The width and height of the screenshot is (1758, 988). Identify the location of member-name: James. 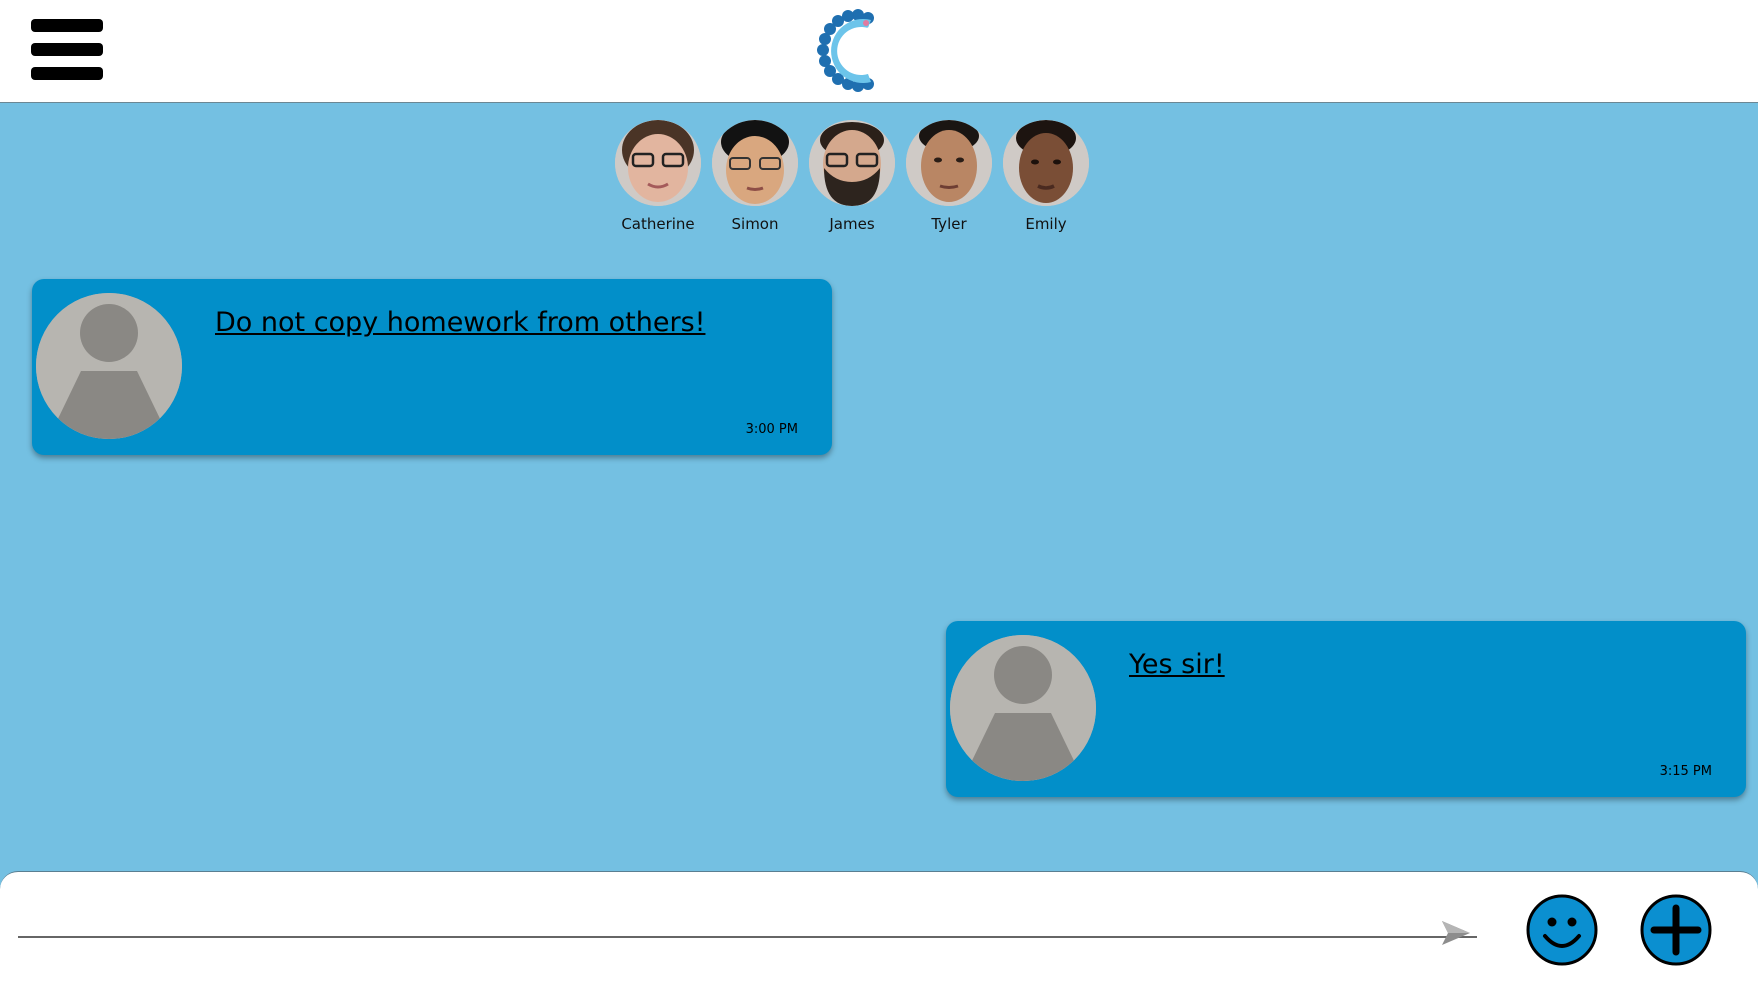
(852, 224).